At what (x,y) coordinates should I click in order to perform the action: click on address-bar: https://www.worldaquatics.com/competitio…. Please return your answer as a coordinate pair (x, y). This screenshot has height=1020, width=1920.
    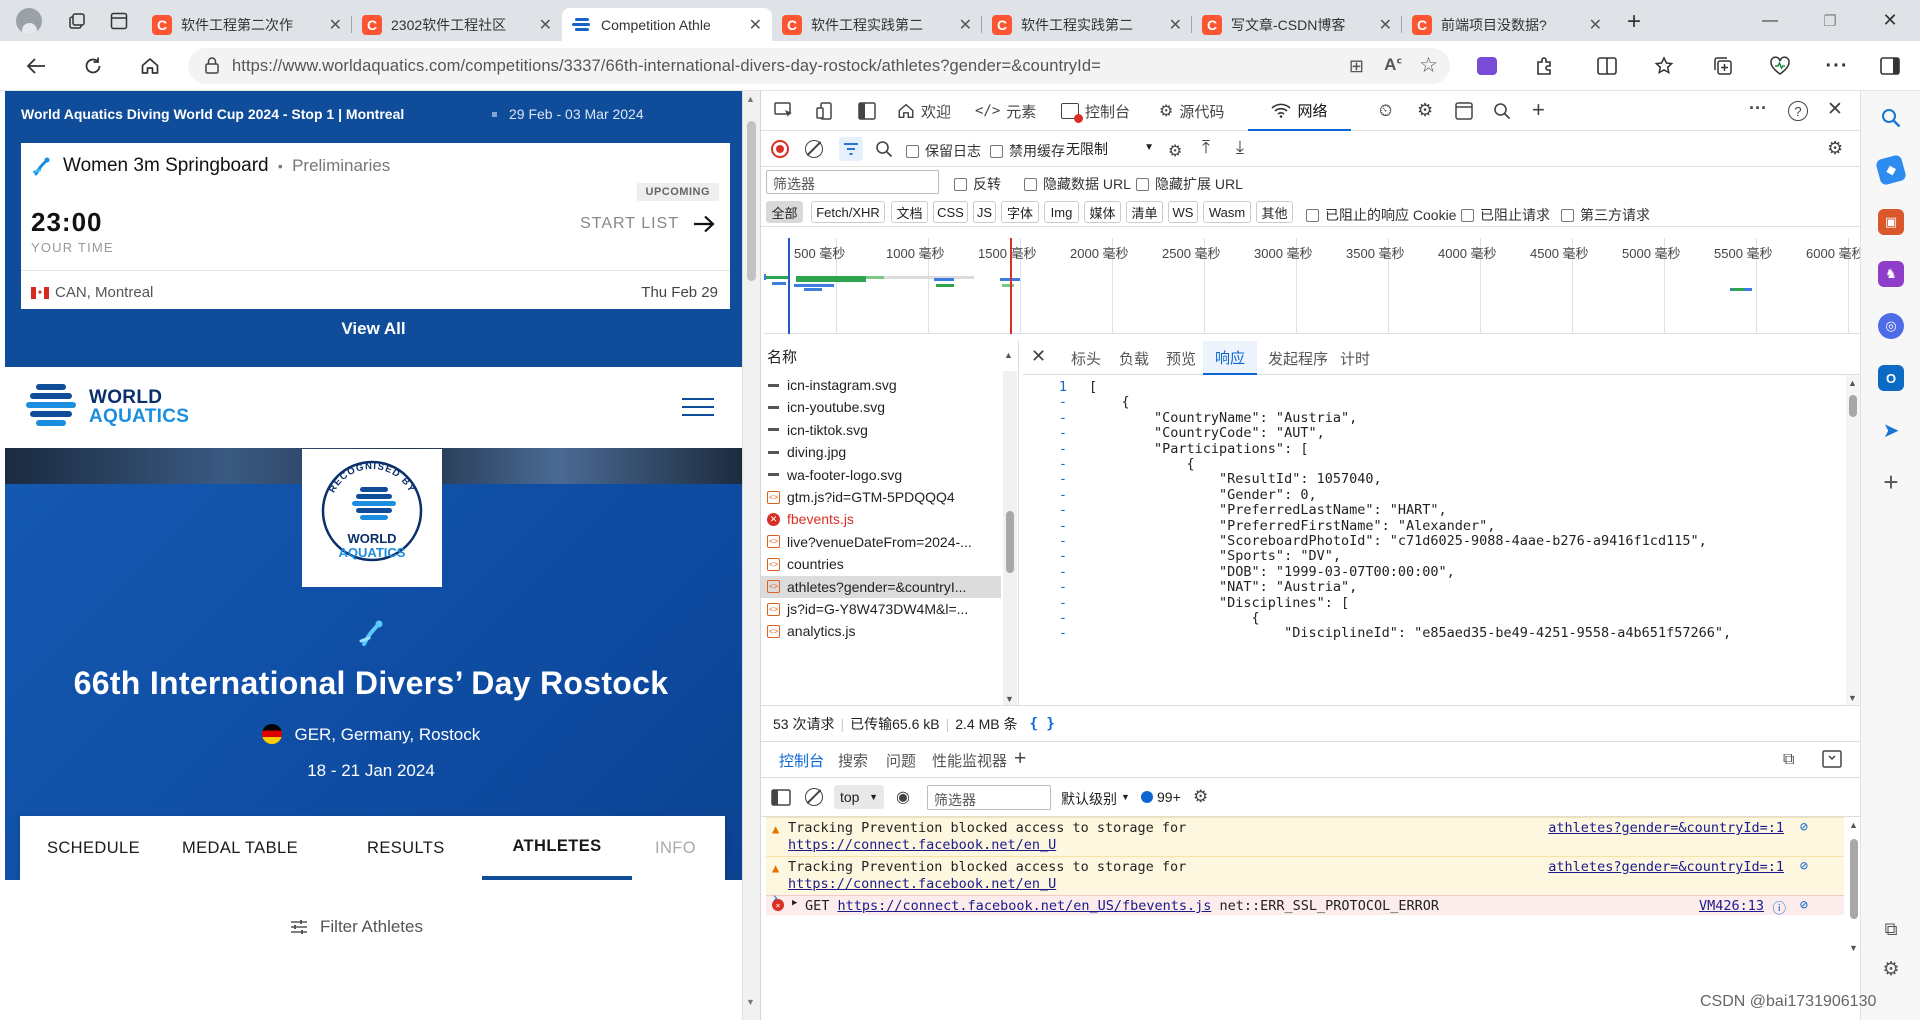
    Looking at the image, I should click on (819, 66).